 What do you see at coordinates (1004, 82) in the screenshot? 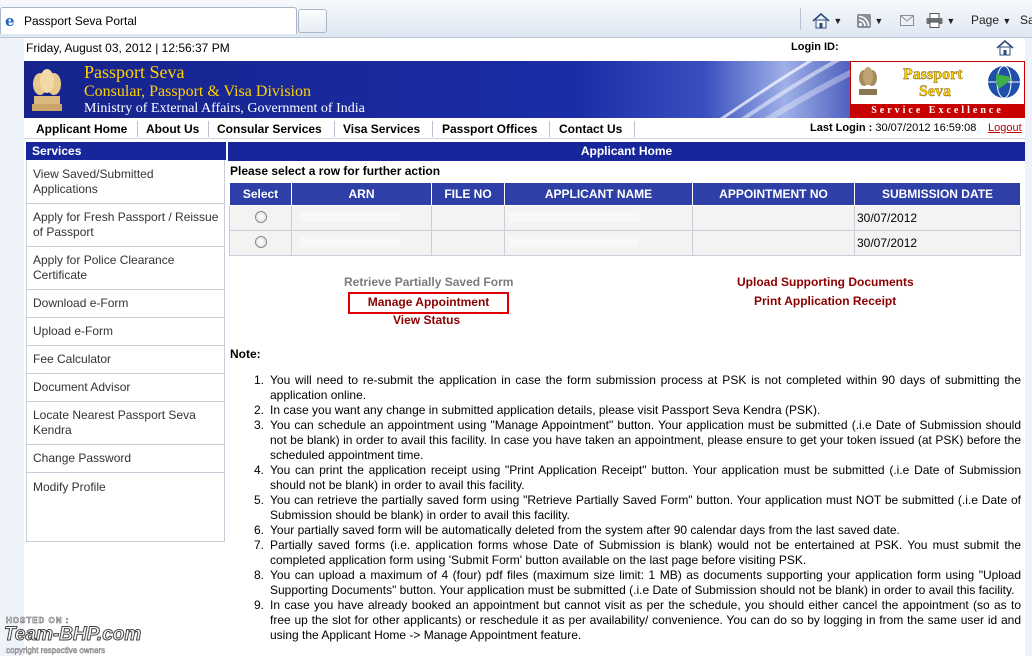
I see `globe-icon` at bounding box center [1004, 82].